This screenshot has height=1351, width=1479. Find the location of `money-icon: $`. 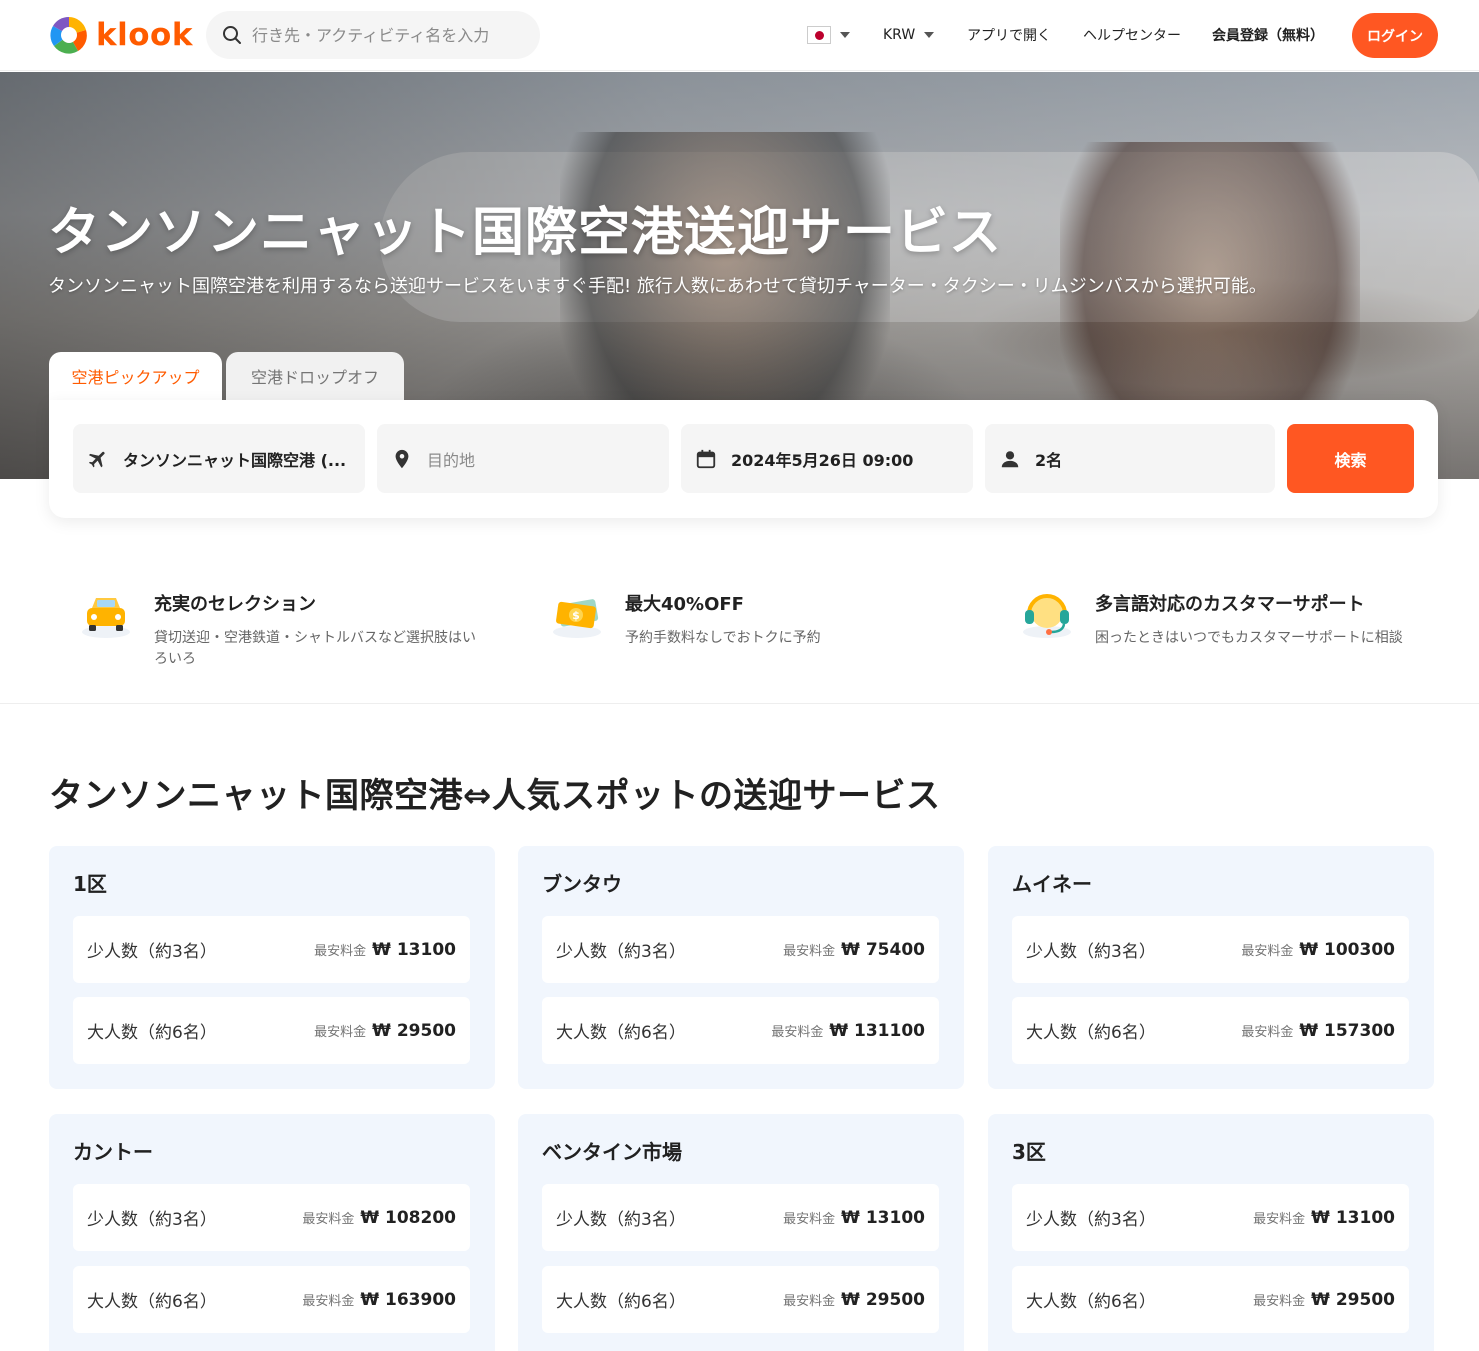

money-icon: $ is located at coordinates (577, 618).